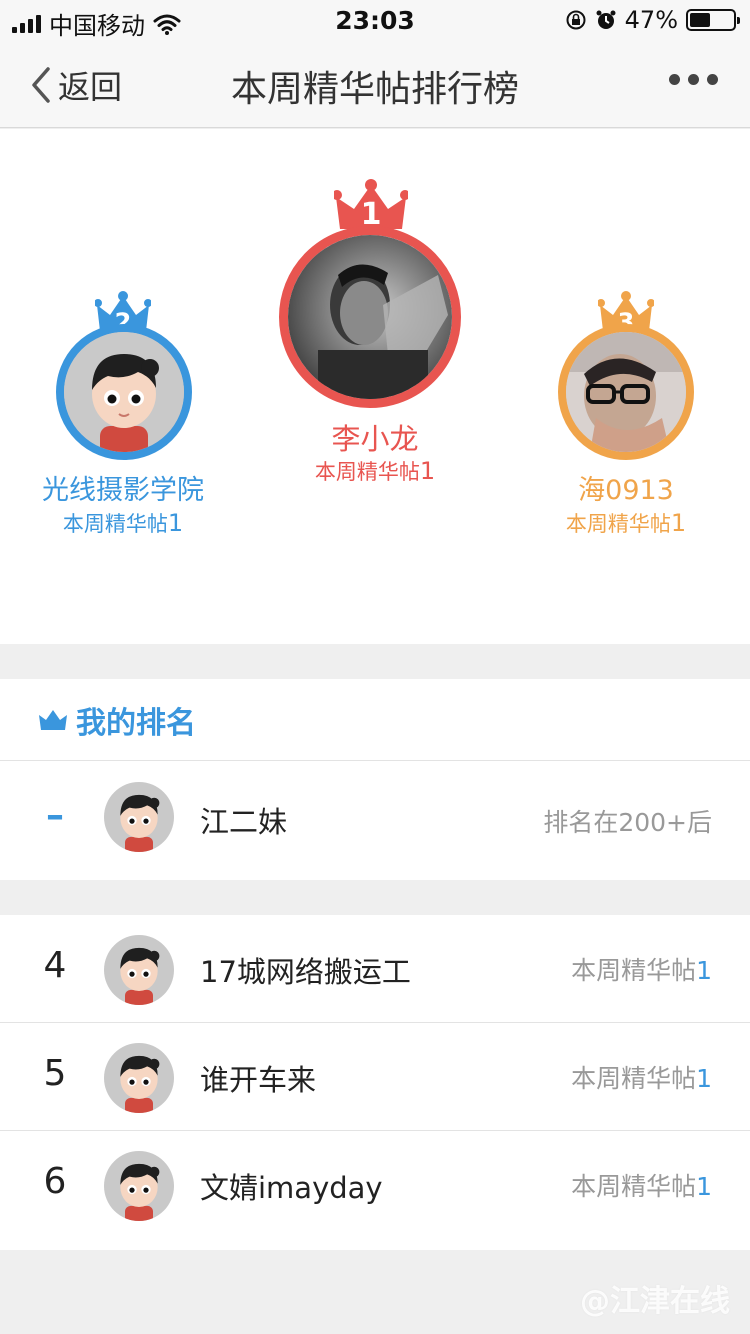  I want to click on crown-icon, so click(53, 719).